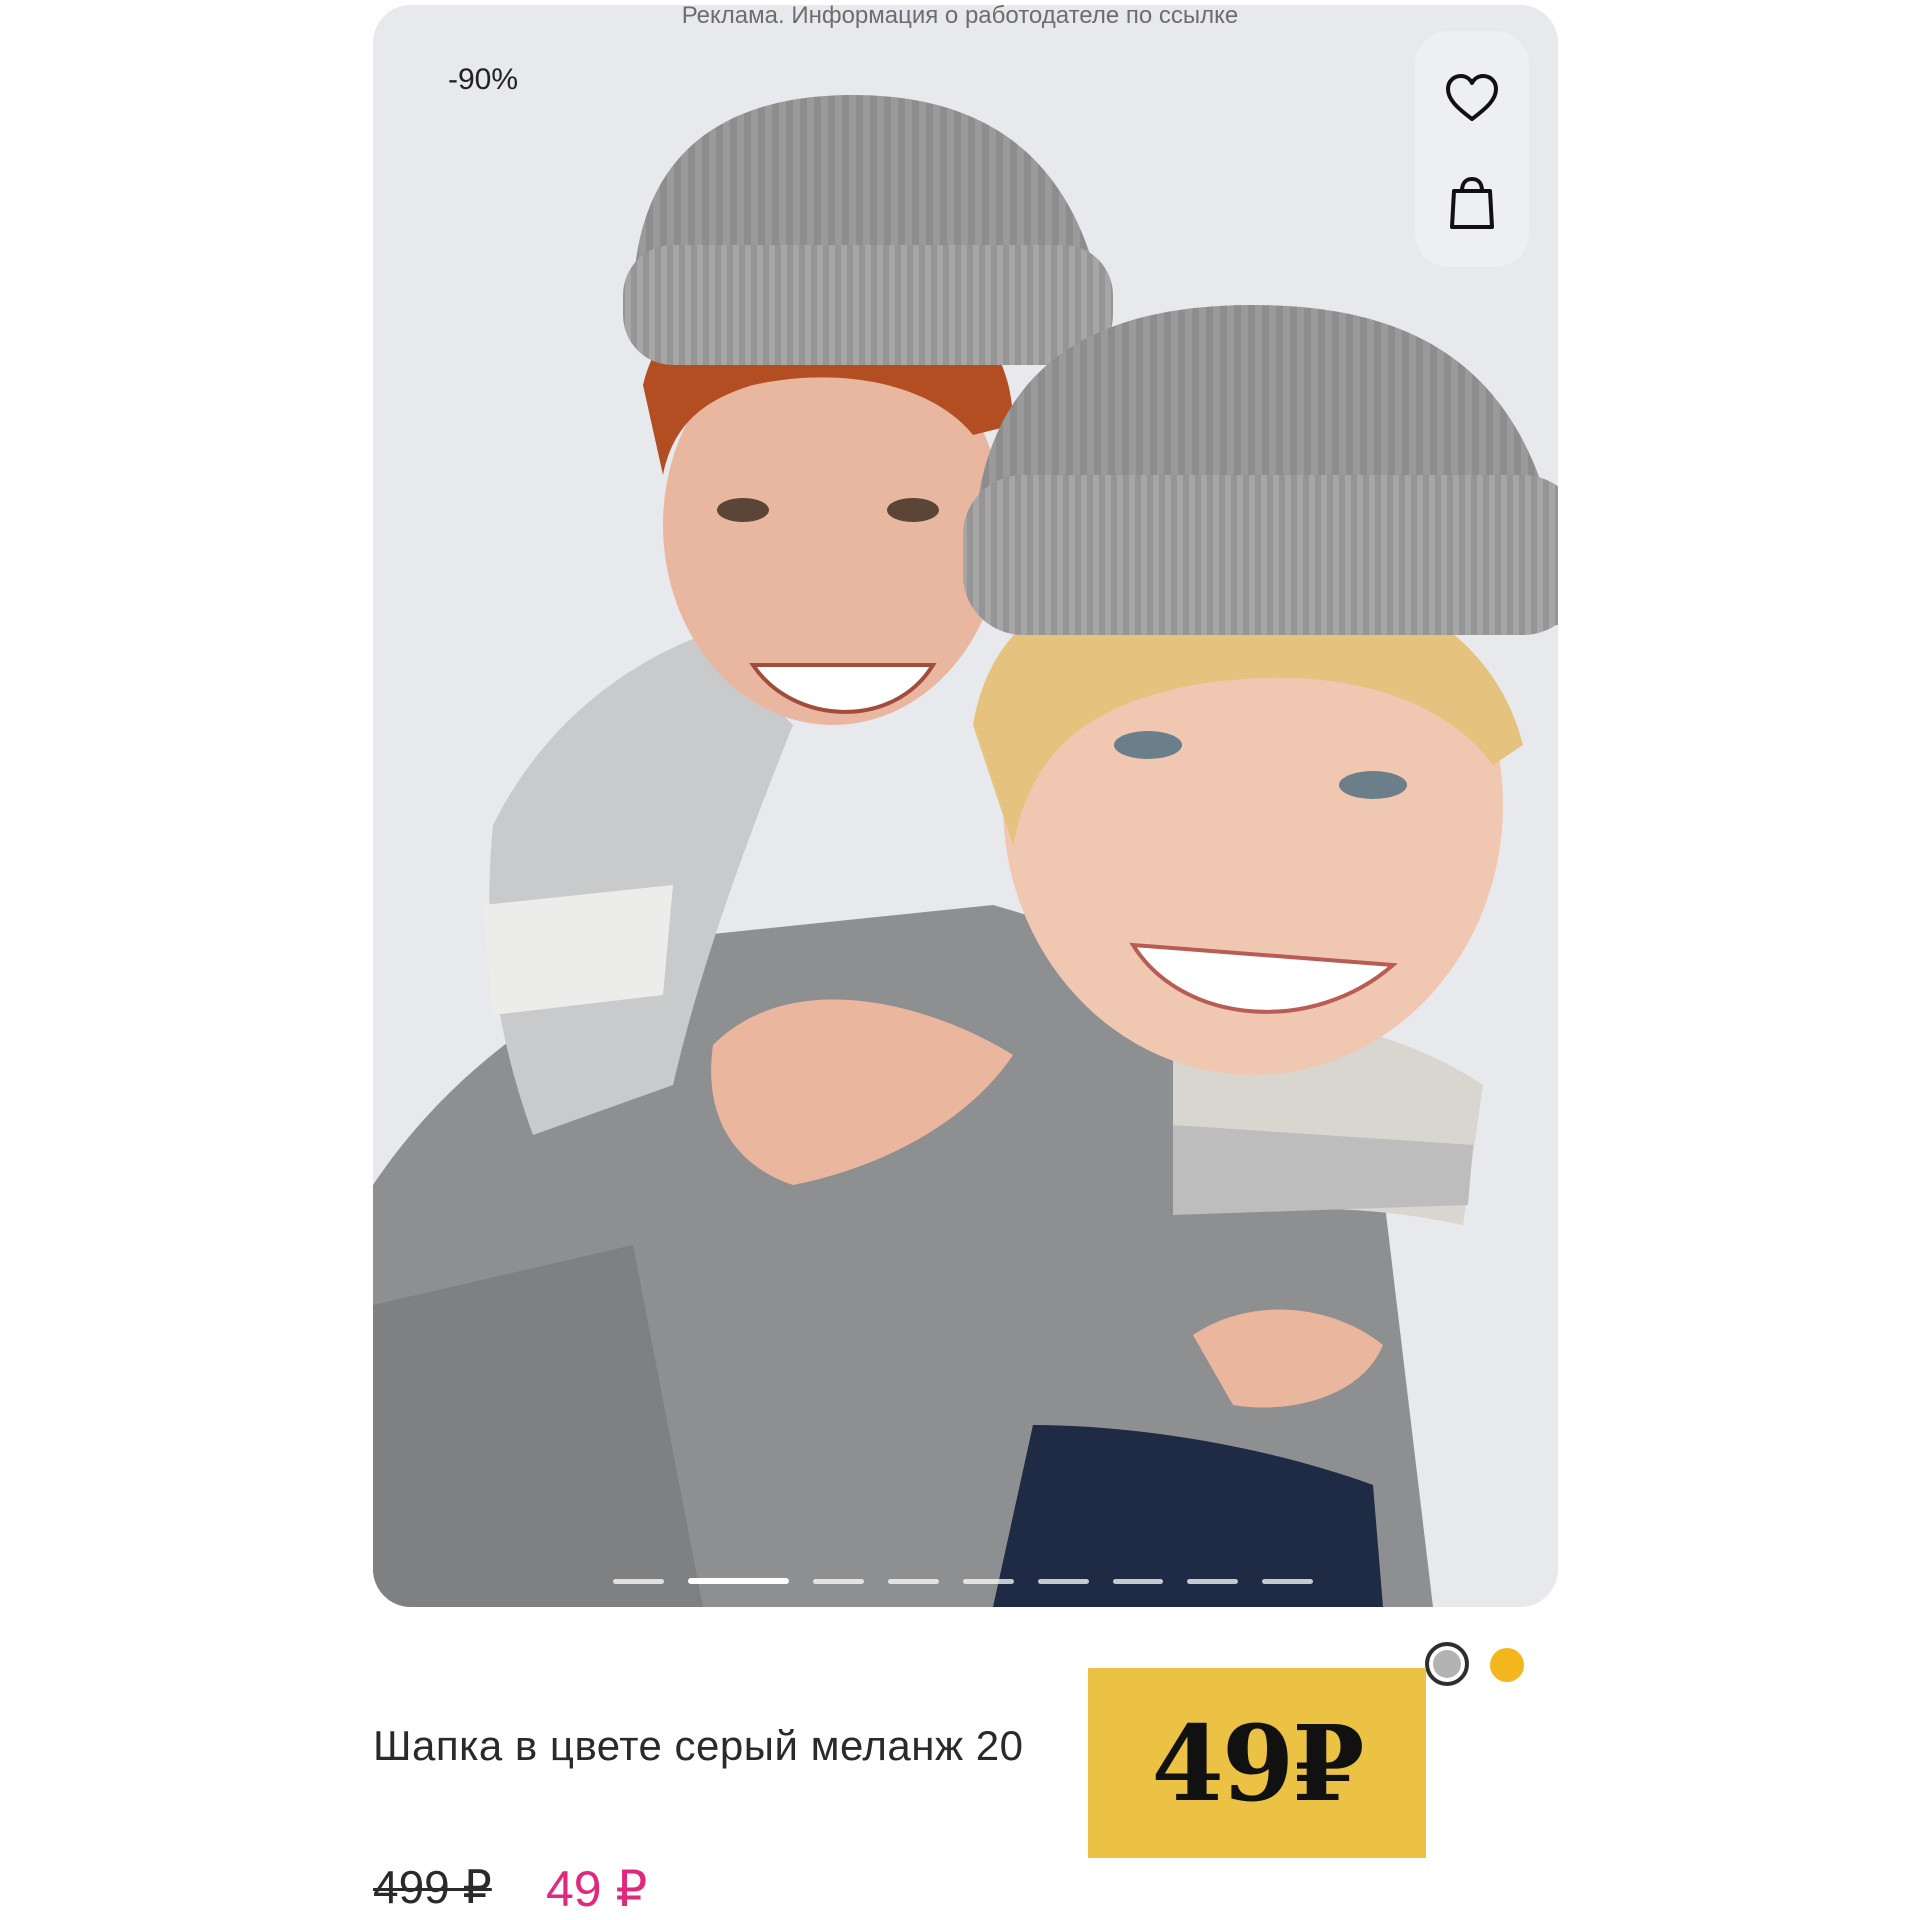 The width and height of the screenshot is (1920, 1920). I want to click on new-price: 49 ₽, so click(597, 1889).